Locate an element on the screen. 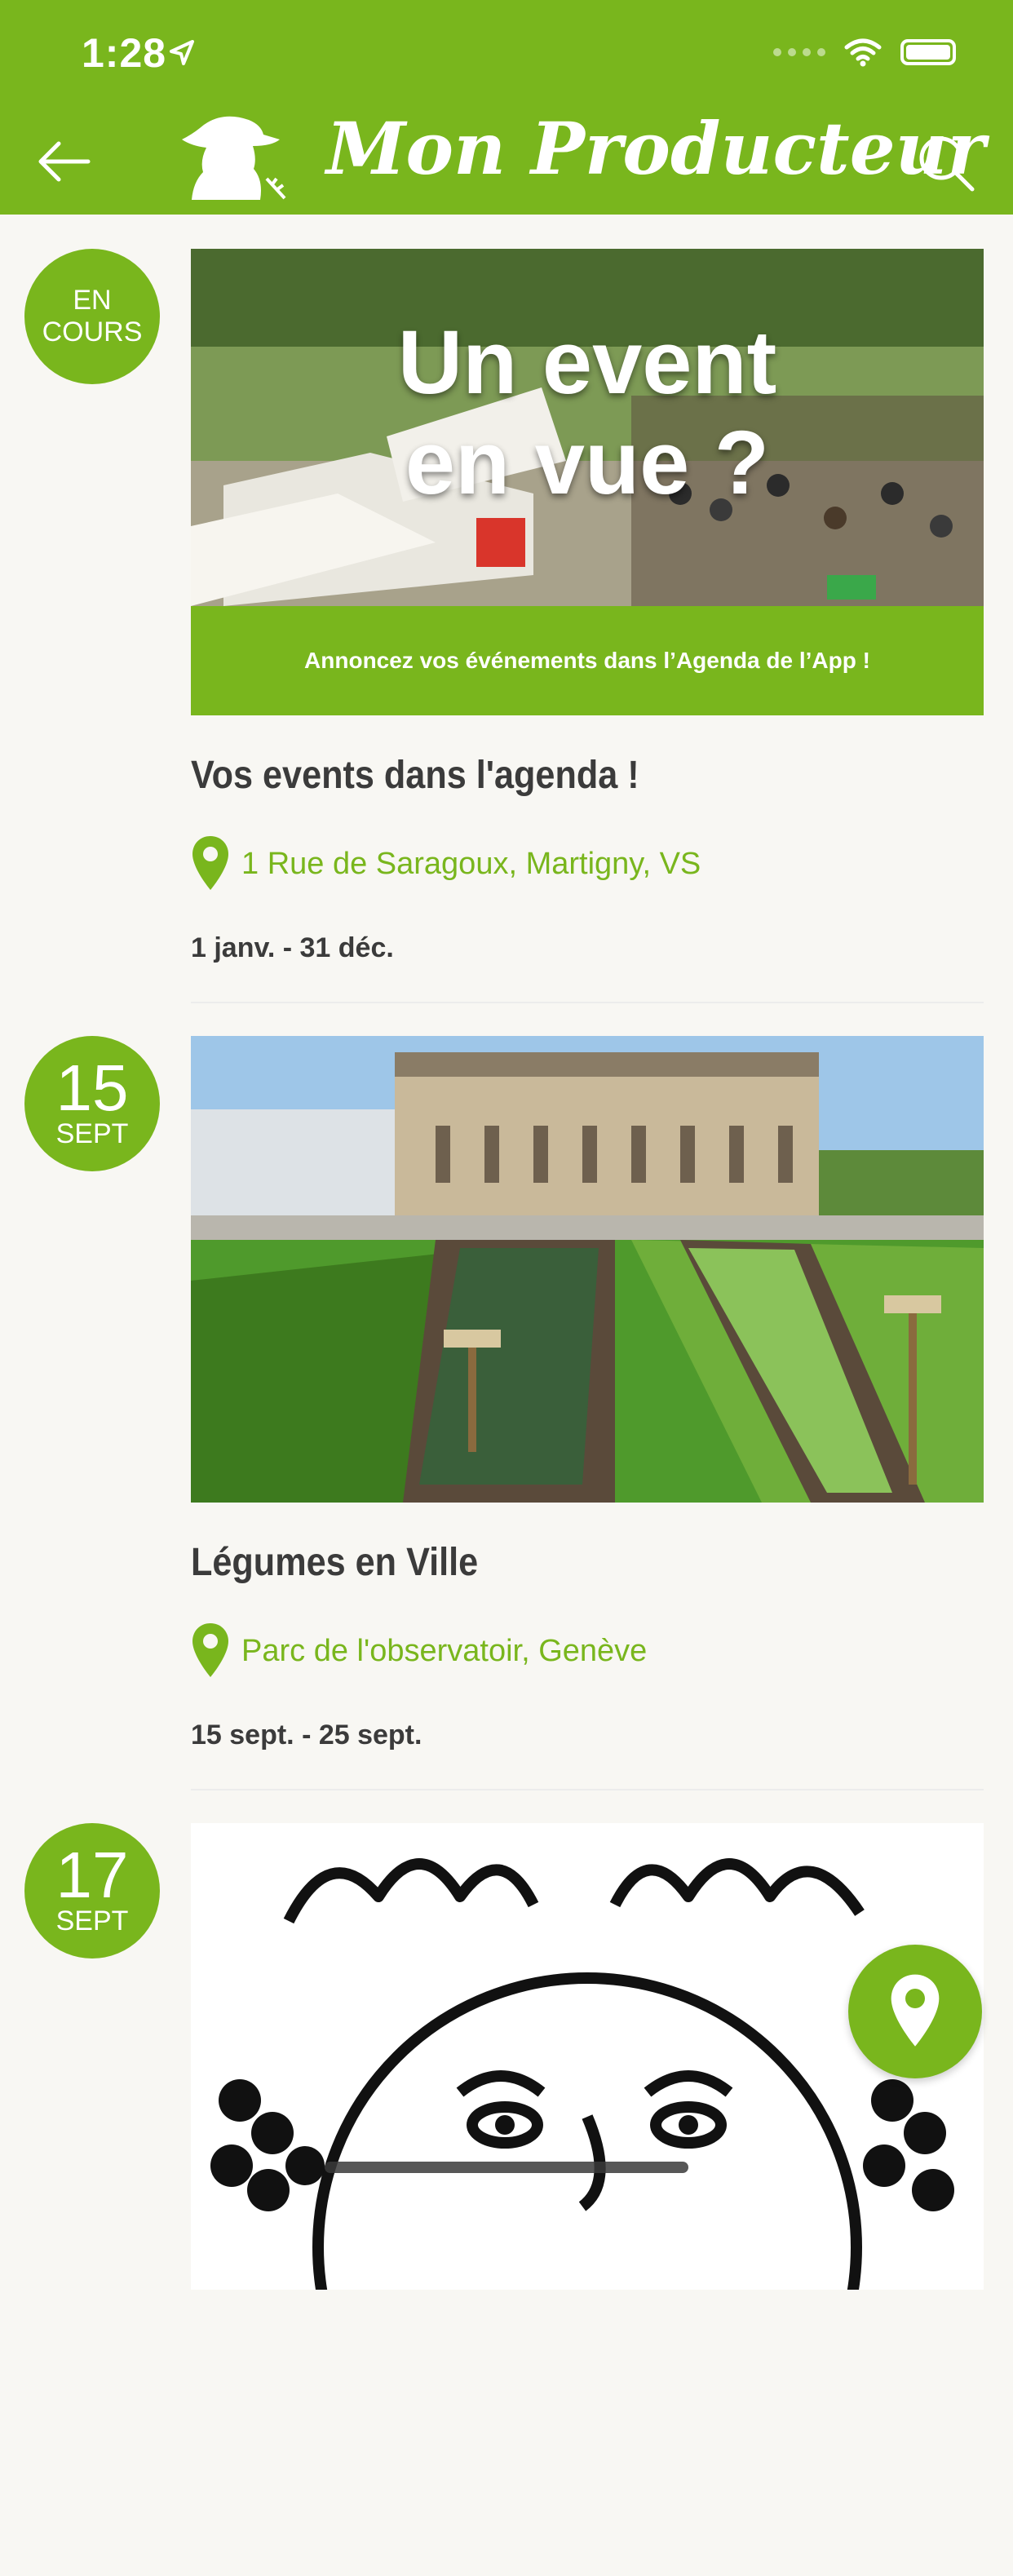 The height and width of the screenshot is (2576, 1013). date-badge: EN COURS is located at coordinates (92, 316).